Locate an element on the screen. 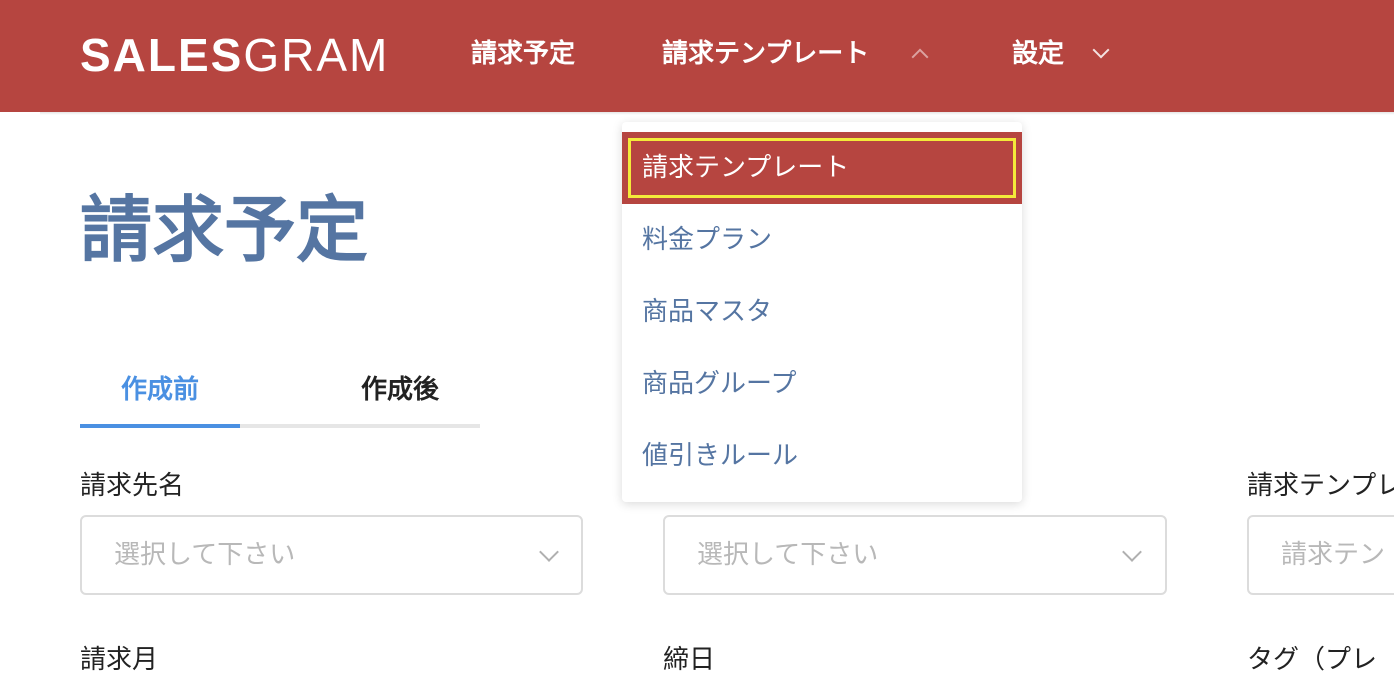  tab-active-underline is located at coordinates (160, 426).